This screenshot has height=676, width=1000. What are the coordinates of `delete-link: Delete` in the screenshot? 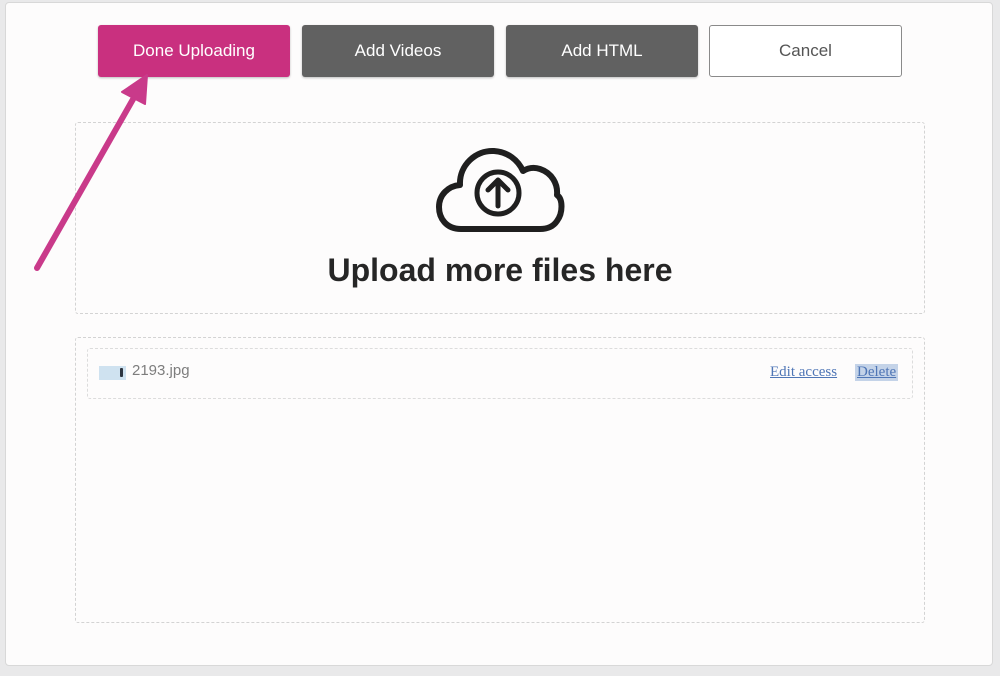 It's located at (877, 372).